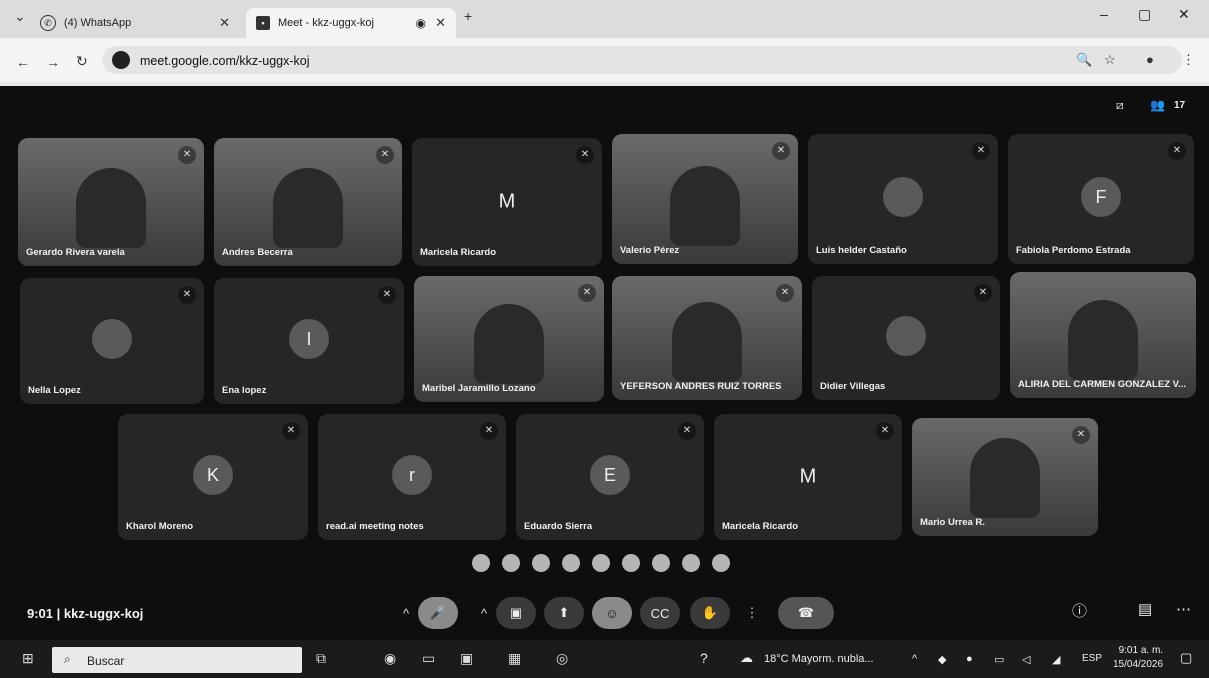  Describe the element at coordinates (98, 23) in the screenshot. I see `tab-title: (4) WhatsApp` at that location.